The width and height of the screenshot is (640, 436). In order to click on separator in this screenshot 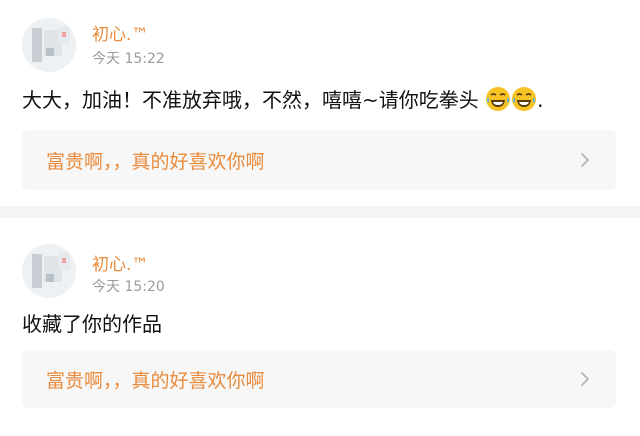, I will do `click(320, 212)`.